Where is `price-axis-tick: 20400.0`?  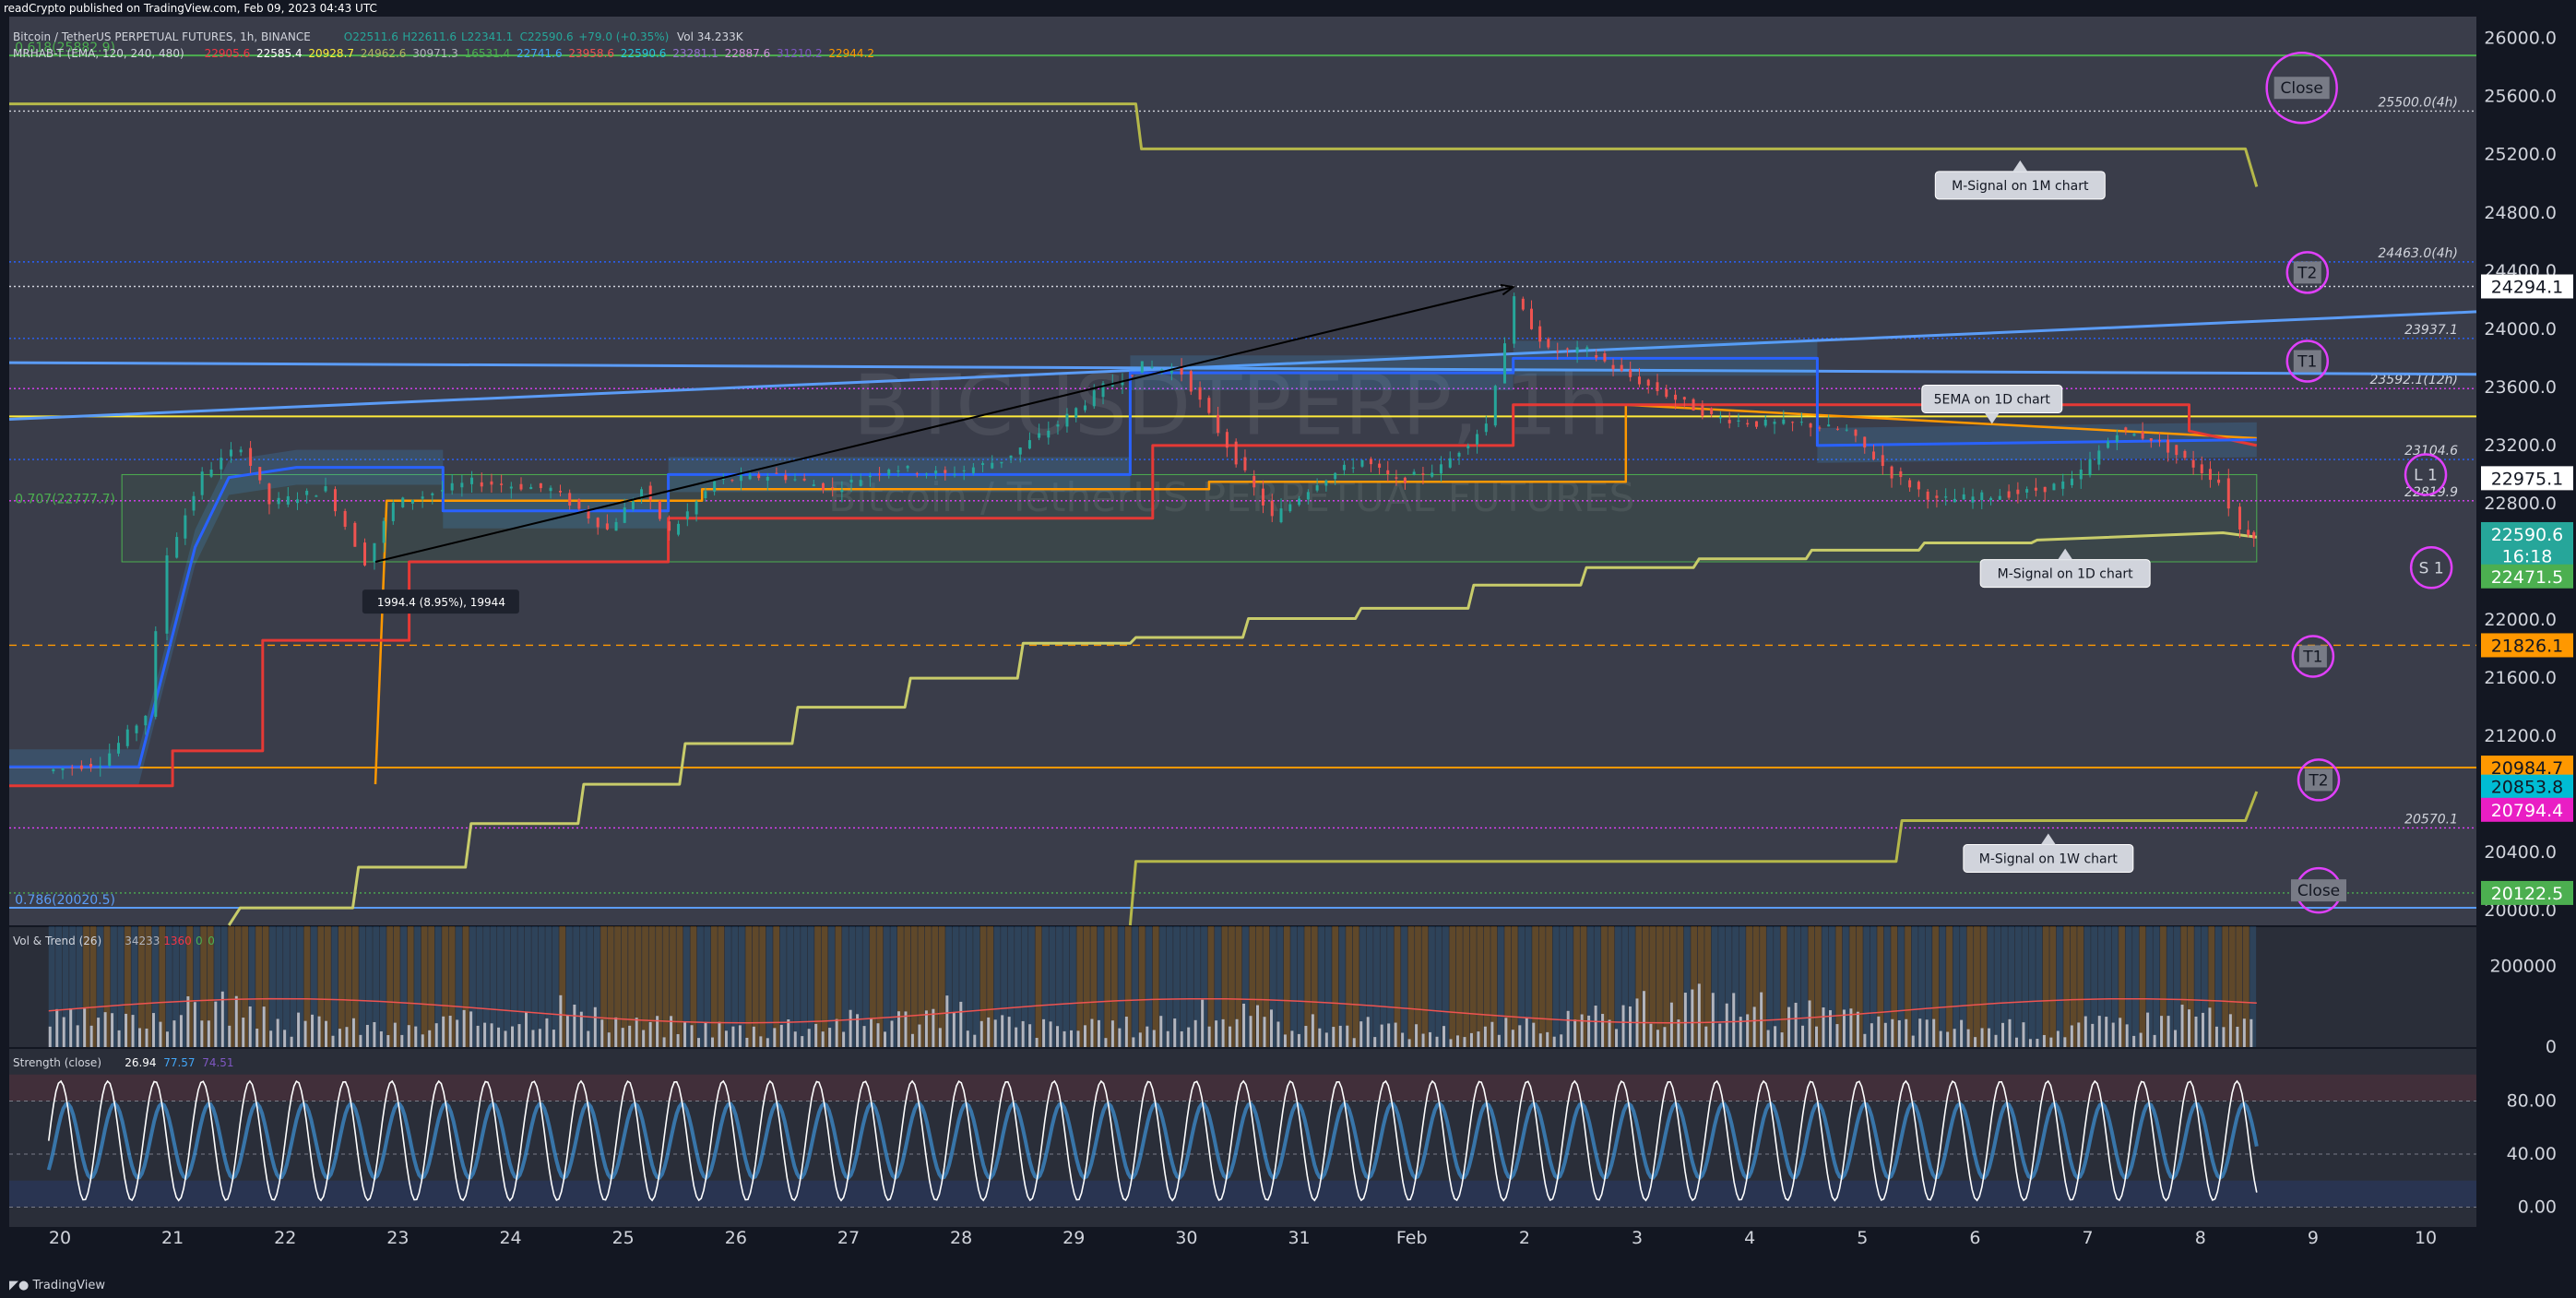 price-axis-tick: 20400.0 is located at coordinates (2520, 852).